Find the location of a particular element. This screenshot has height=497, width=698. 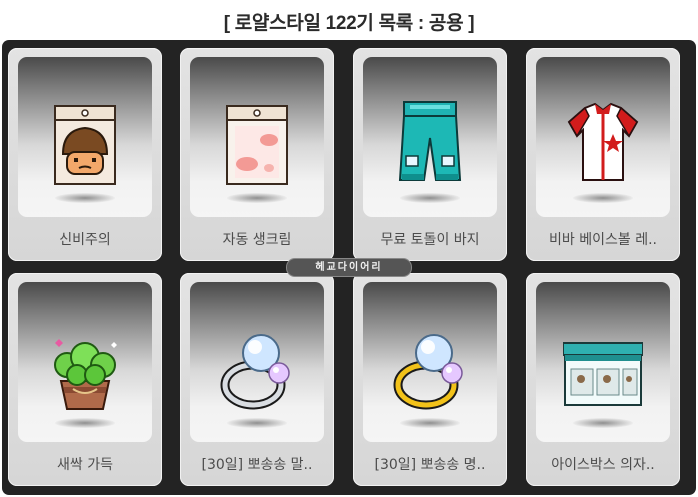

item-card-mystery: 신비주의 is located at coordinates (85, 154).